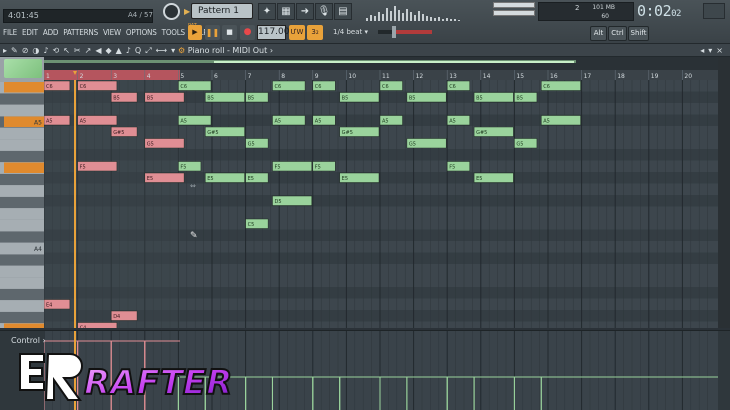 The width and height of the screenshot is (730, 410). I want to click on alt-key: Alt, so click(598, 33).